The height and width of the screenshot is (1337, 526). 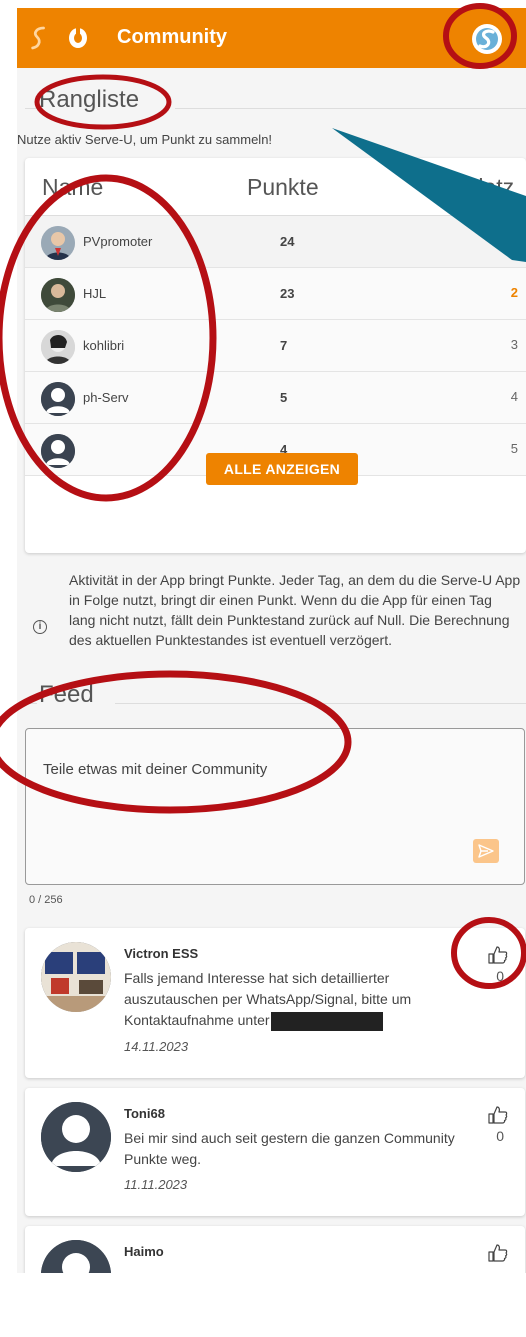 I want to click on feed-post-input: Teile etwas mit deiner Community, so click(x=275, y=806).